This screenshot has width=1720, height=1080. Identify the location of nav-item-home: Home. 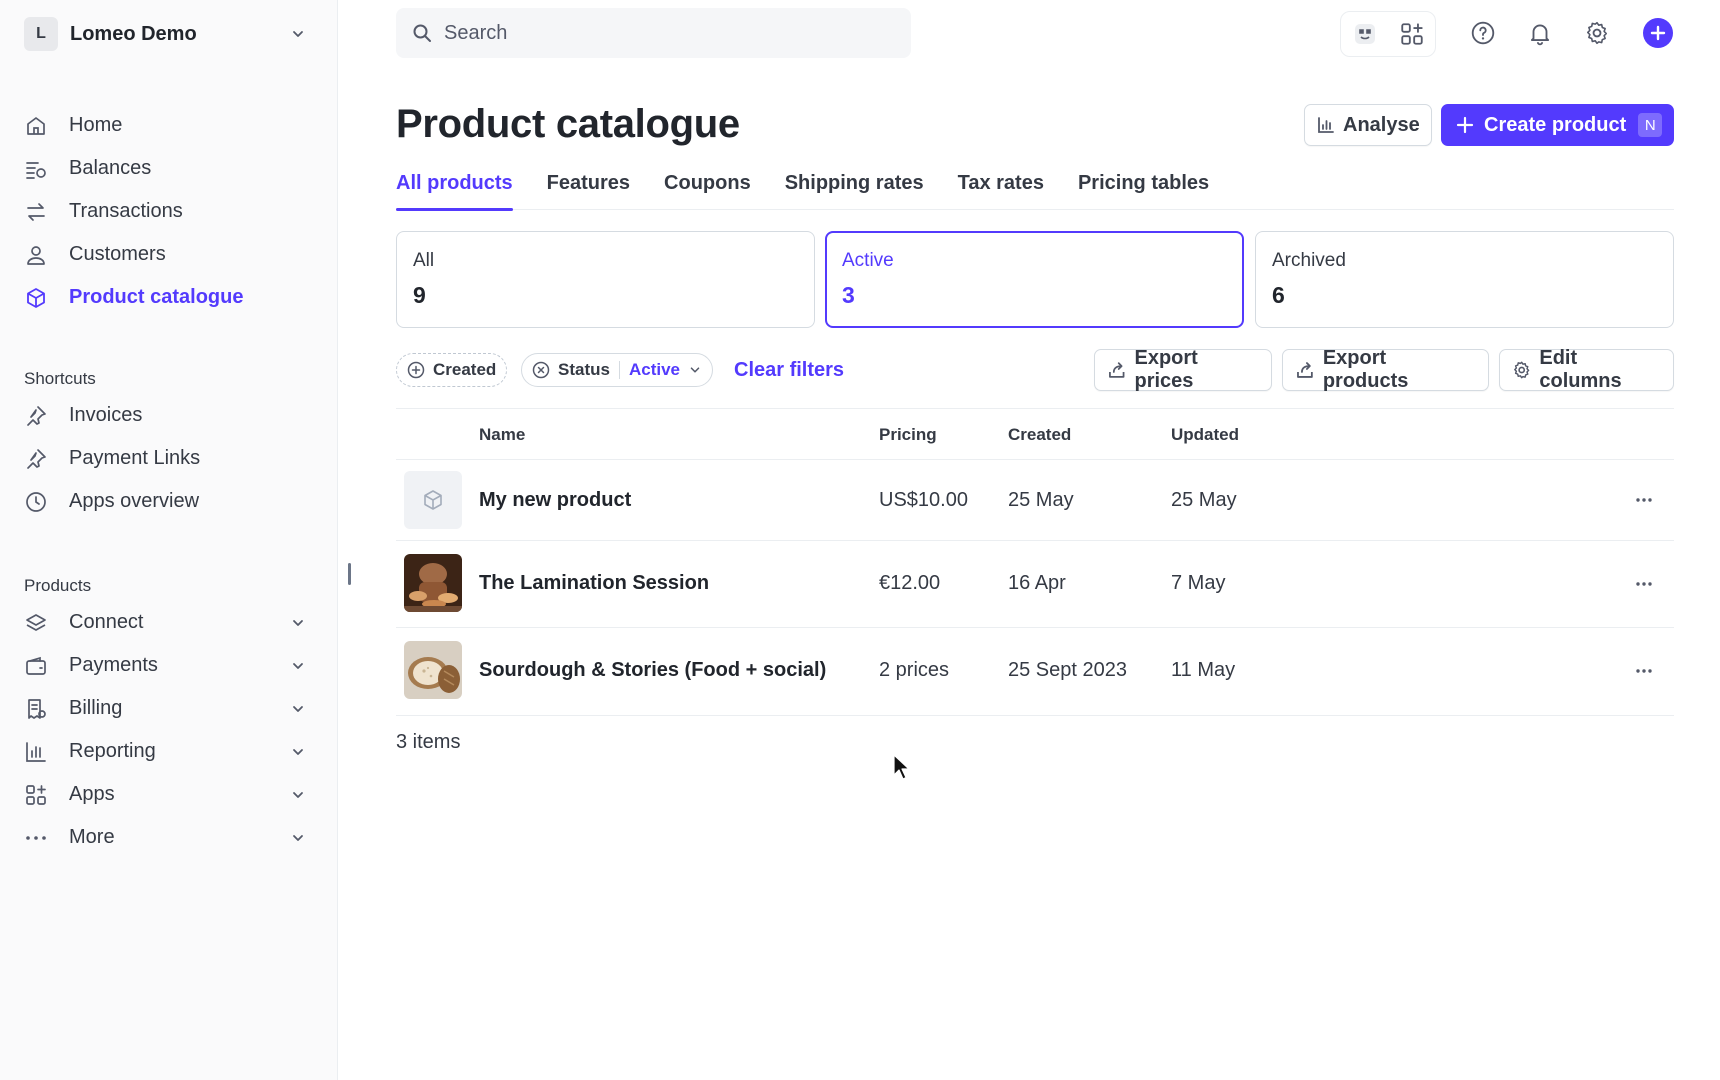
(165, 125).